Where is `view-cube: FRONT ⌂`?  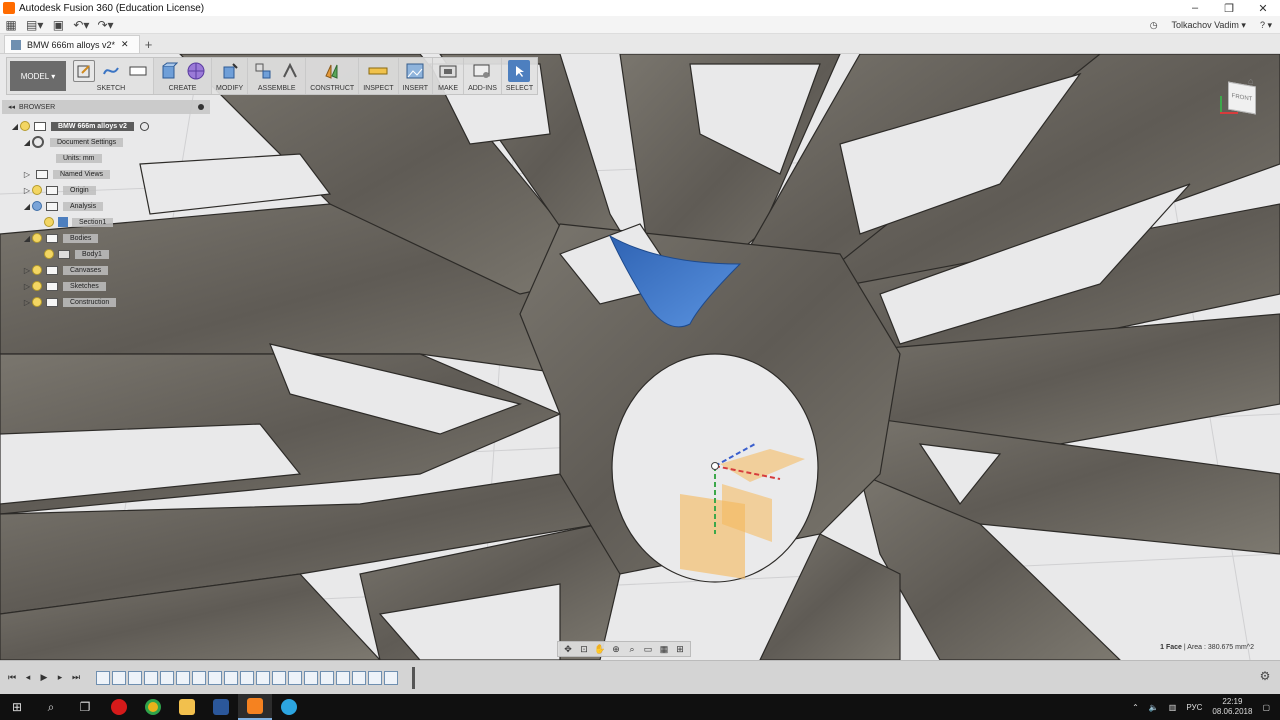
view-cube: FRONT ⌂ is located at coordinates (1239, 97).